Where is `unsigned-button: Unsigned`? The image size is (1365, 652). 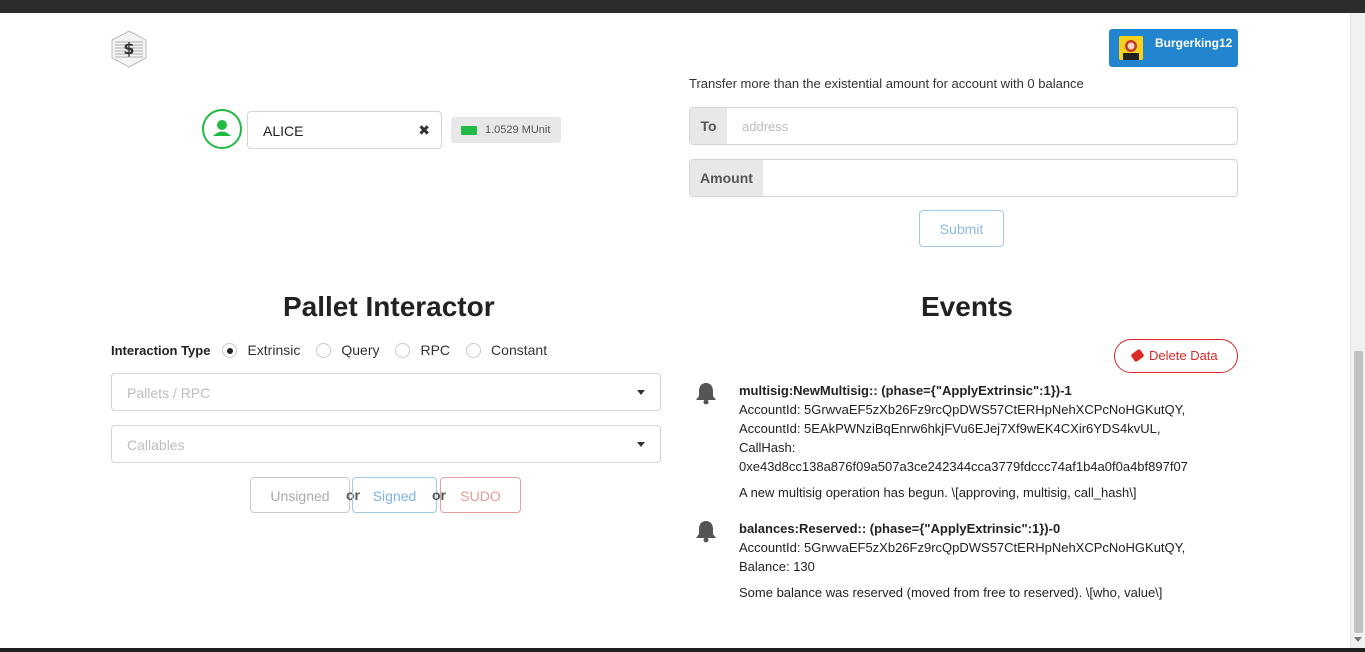
unsigned-button: Unsigned is located at coordinates (300, 495).